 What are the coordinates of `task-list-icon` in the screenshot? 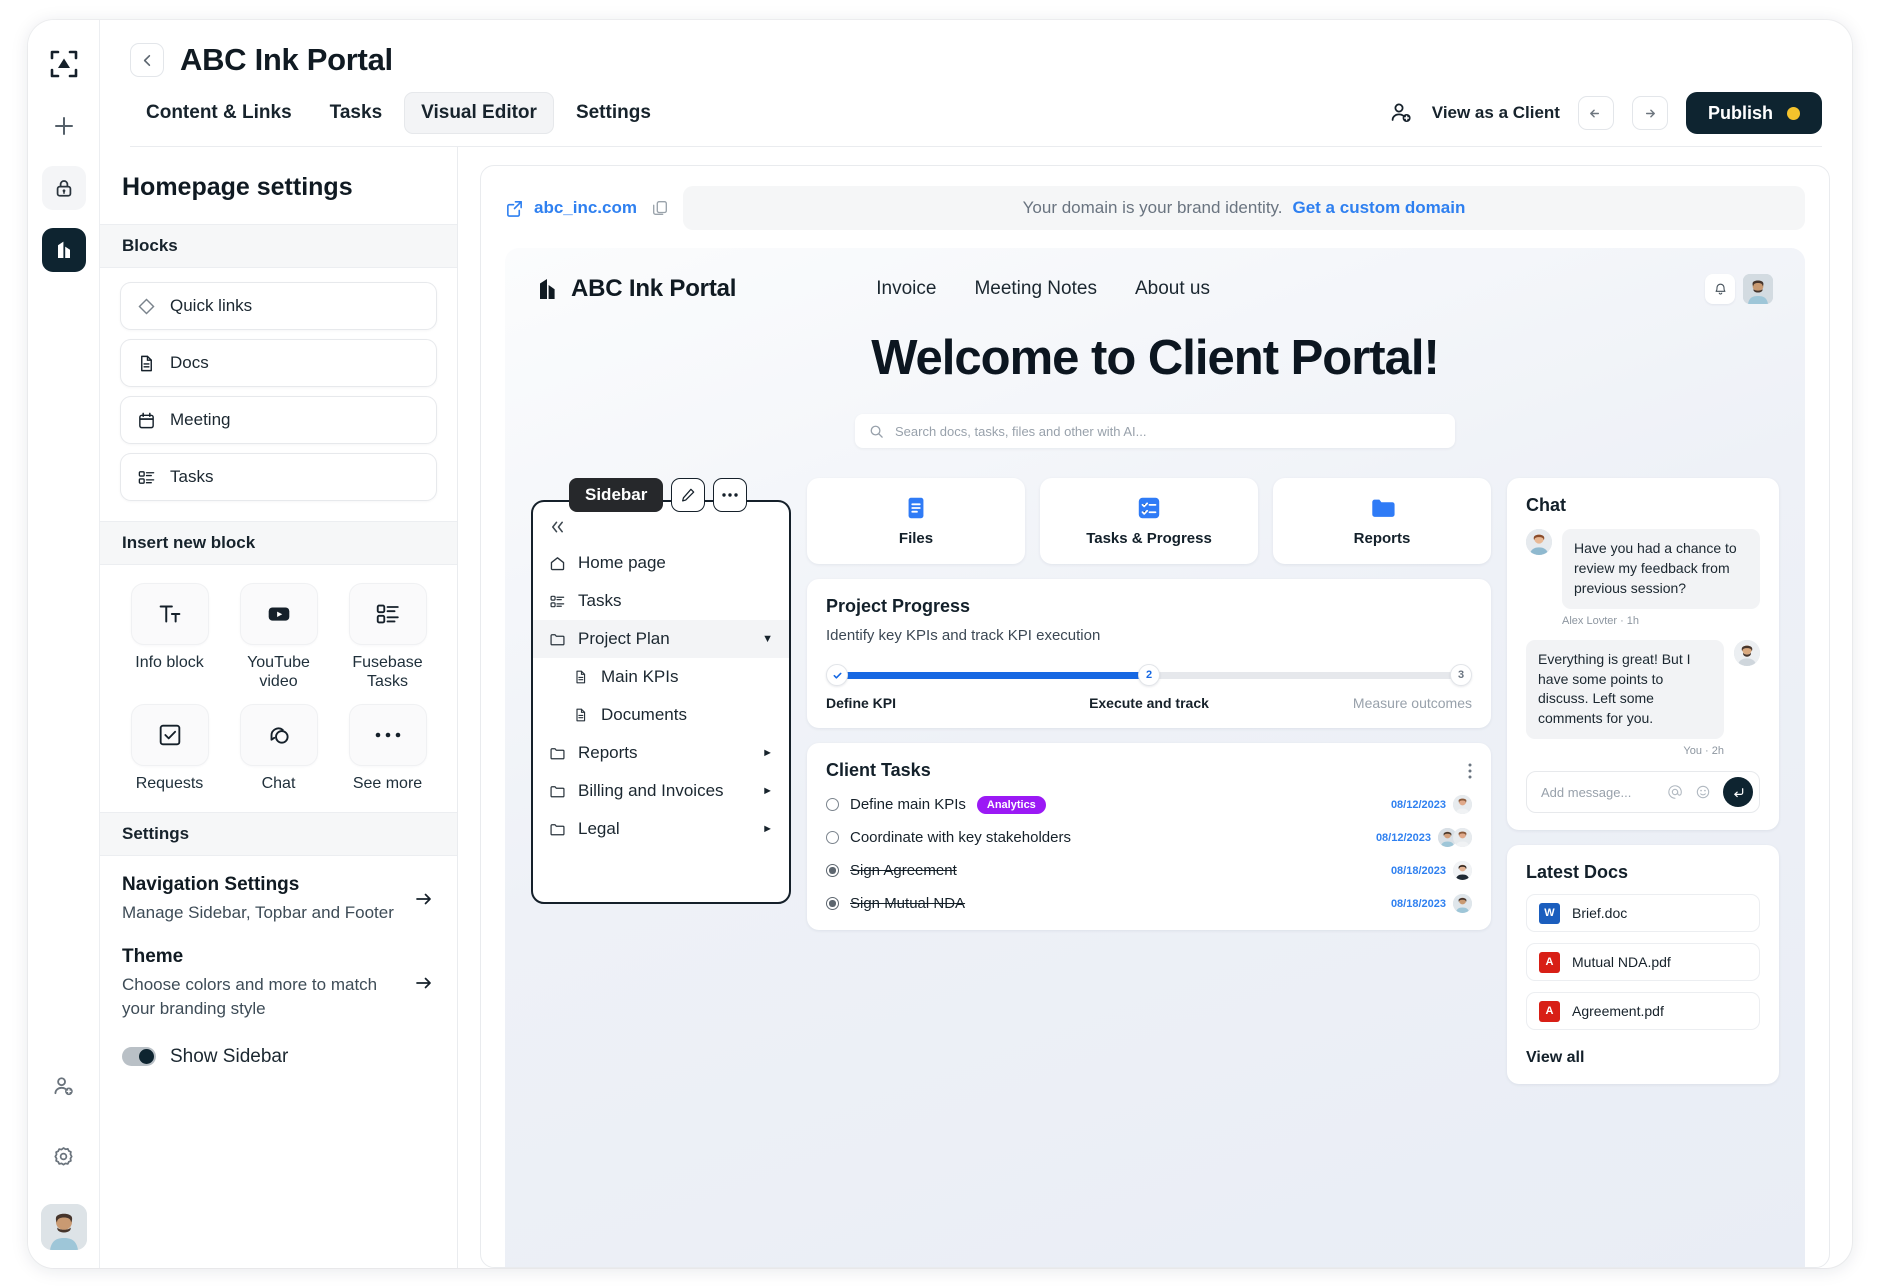 It's located at (557, 601).